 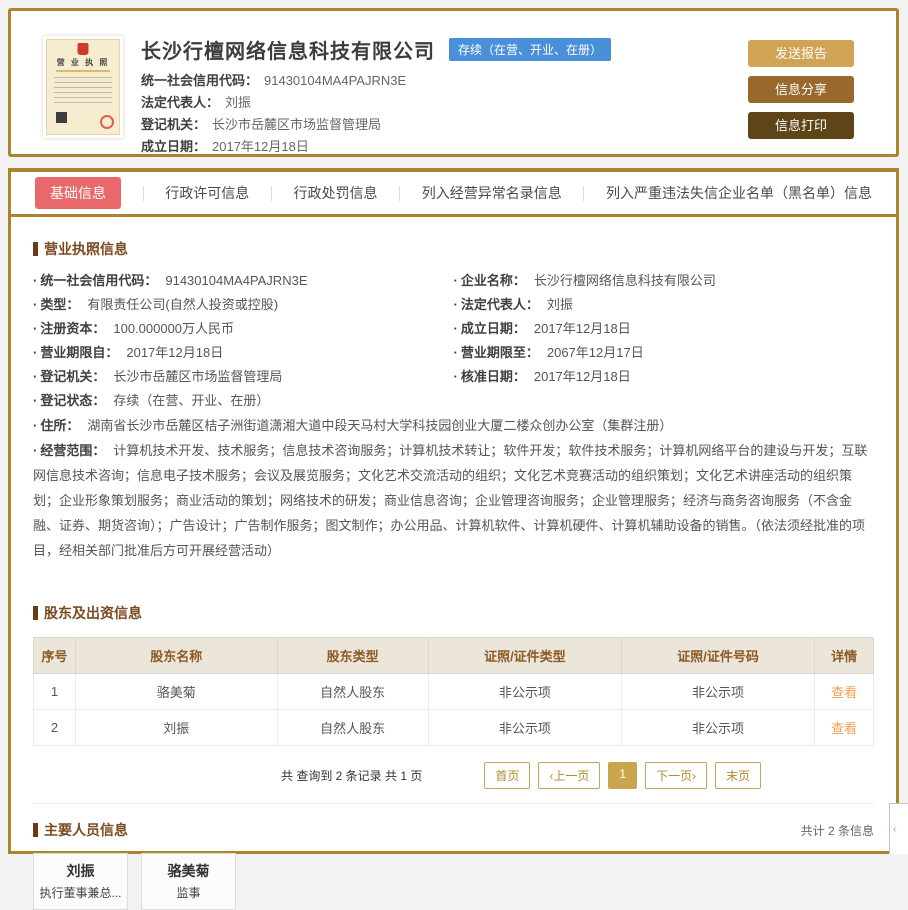 I want to click on field-value: 100.000000万人民币, so click(x=174, y=328).